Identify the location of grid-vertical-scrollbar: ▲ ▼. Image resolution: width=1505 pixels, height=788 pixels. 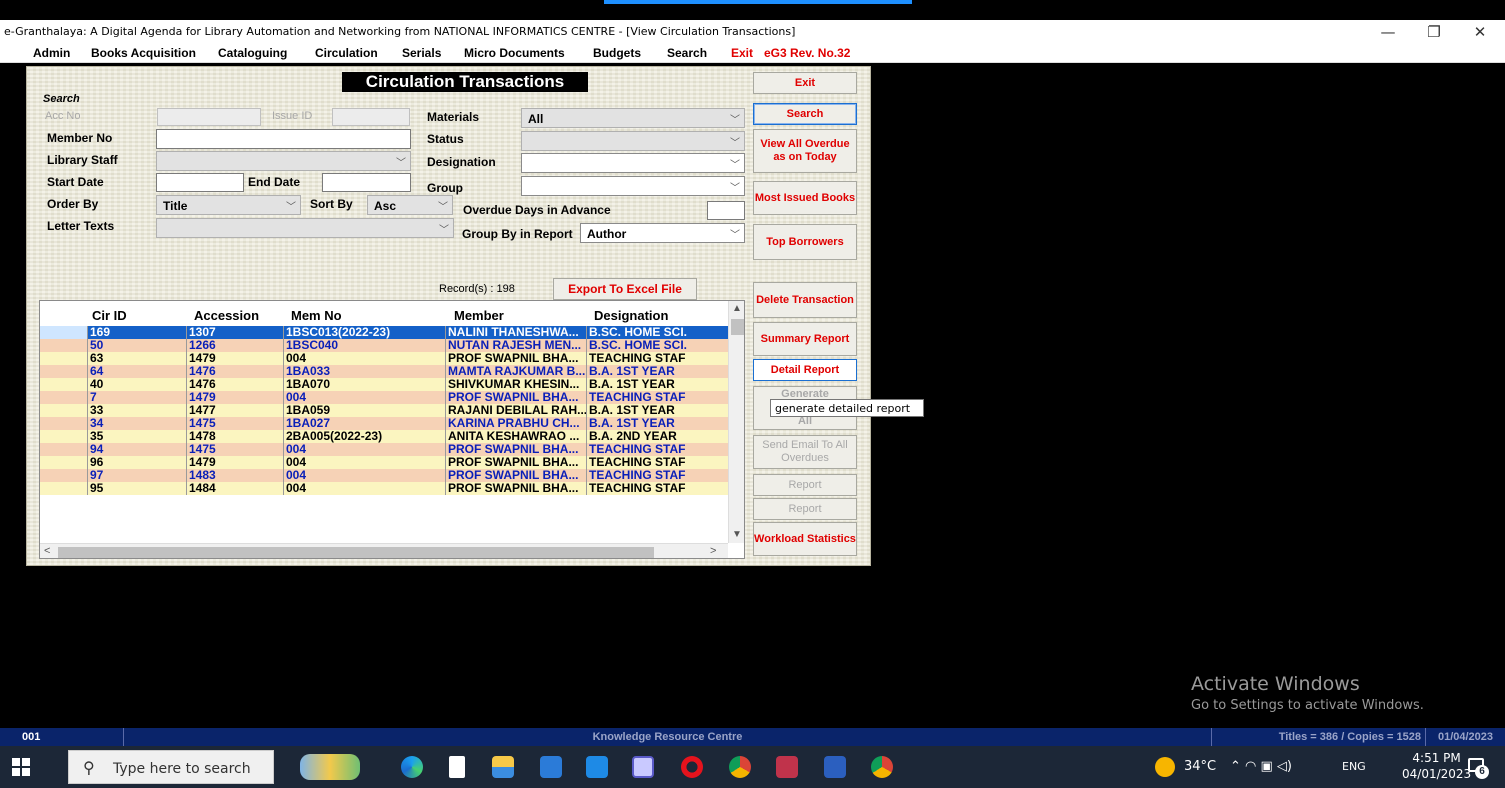
(736, 422).